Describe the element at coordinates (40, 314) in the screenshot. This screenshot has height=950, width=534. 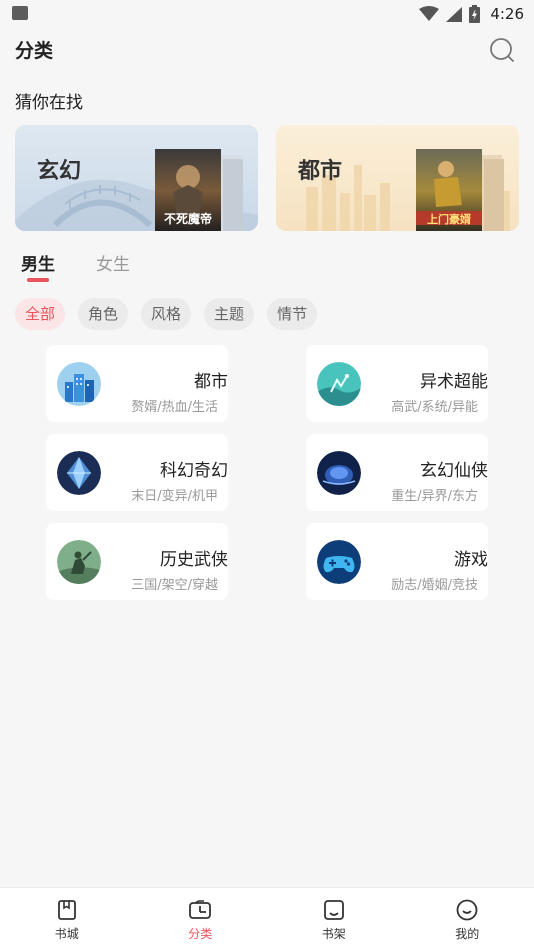
I see `chip-all: 全部` at that location.